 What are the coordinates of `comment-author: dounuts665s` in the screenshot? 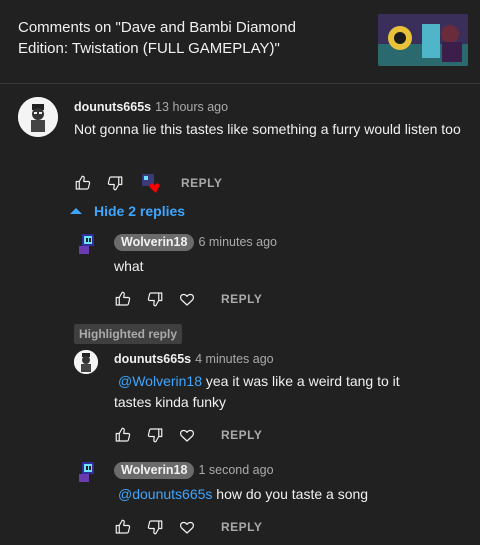 It's located at (112, 107).